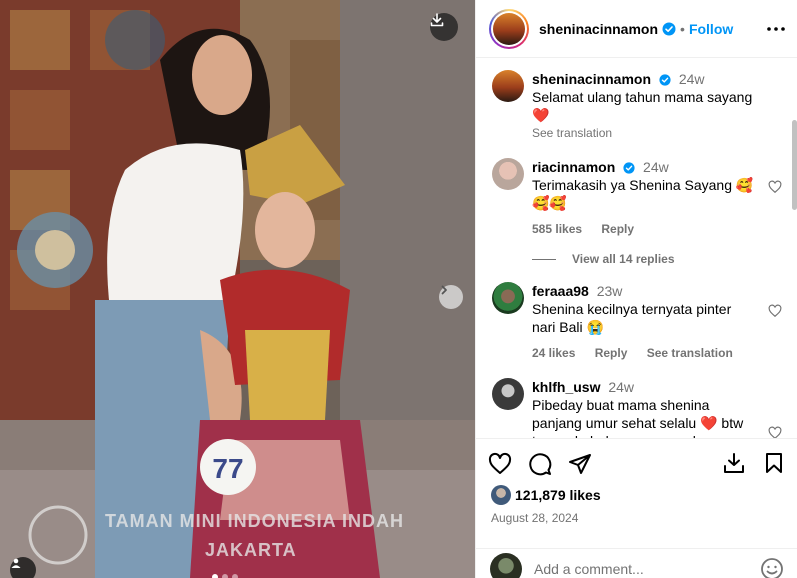  What do you see at coordinates (794, 165) in the screenshot?
I see `comments-scrollbar` at bounding box center [794, 165].